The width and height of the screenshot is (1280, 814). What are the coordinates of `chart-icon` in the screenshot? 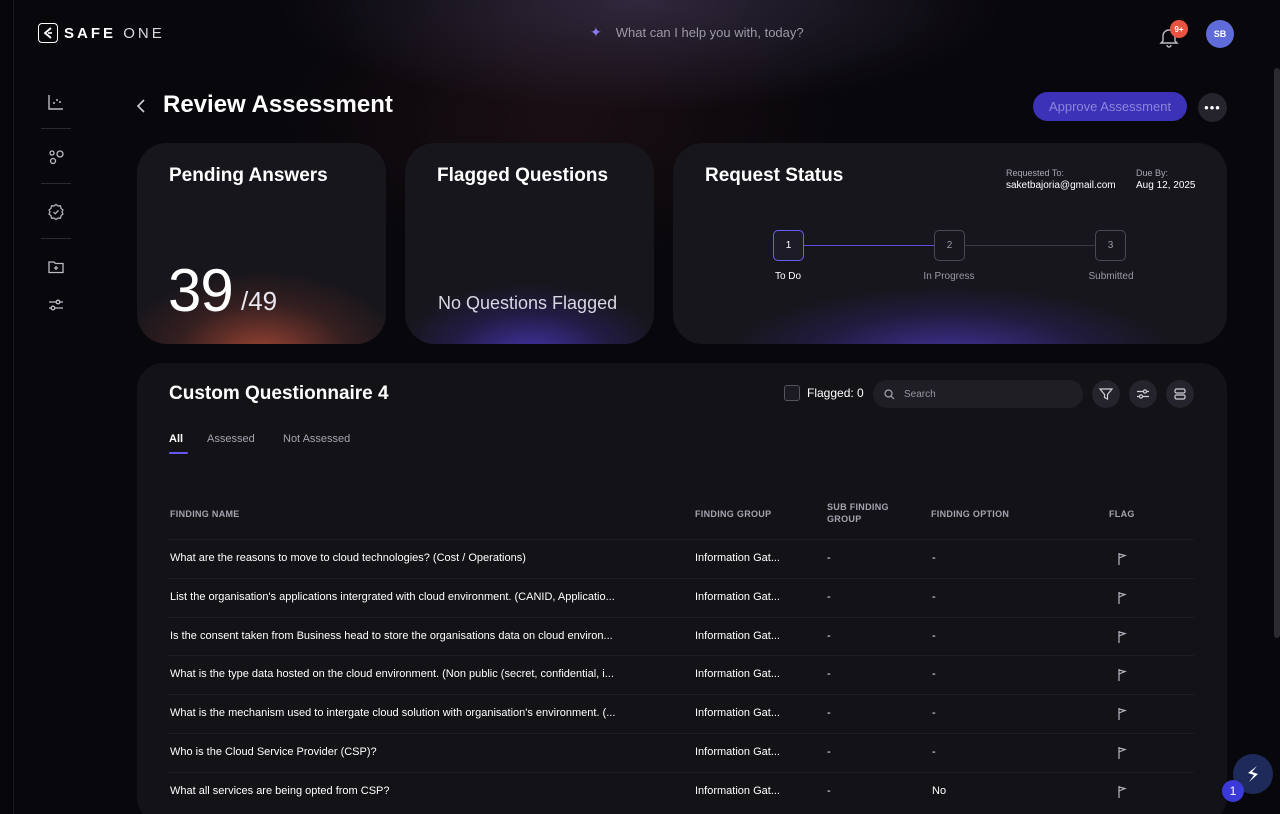 It's located at (55, 102).